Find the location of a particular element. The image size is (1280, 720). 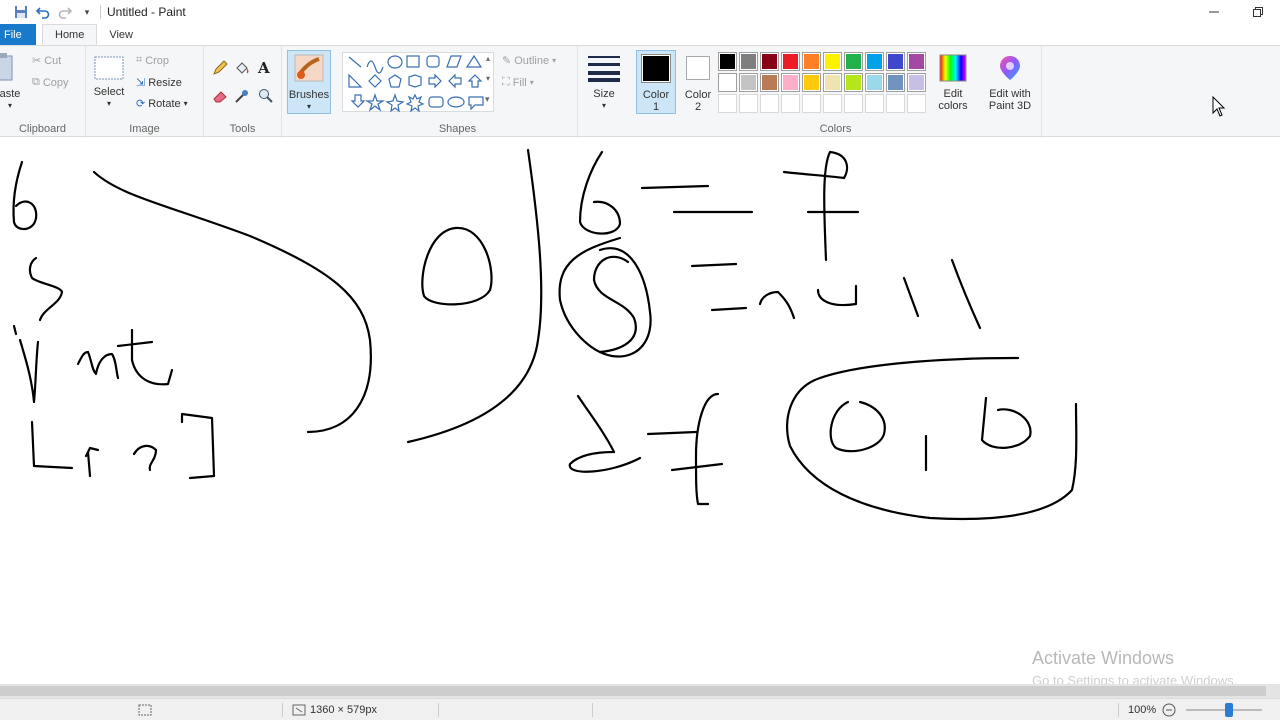

zoom-out-button is located at coordinates (1169, 709).